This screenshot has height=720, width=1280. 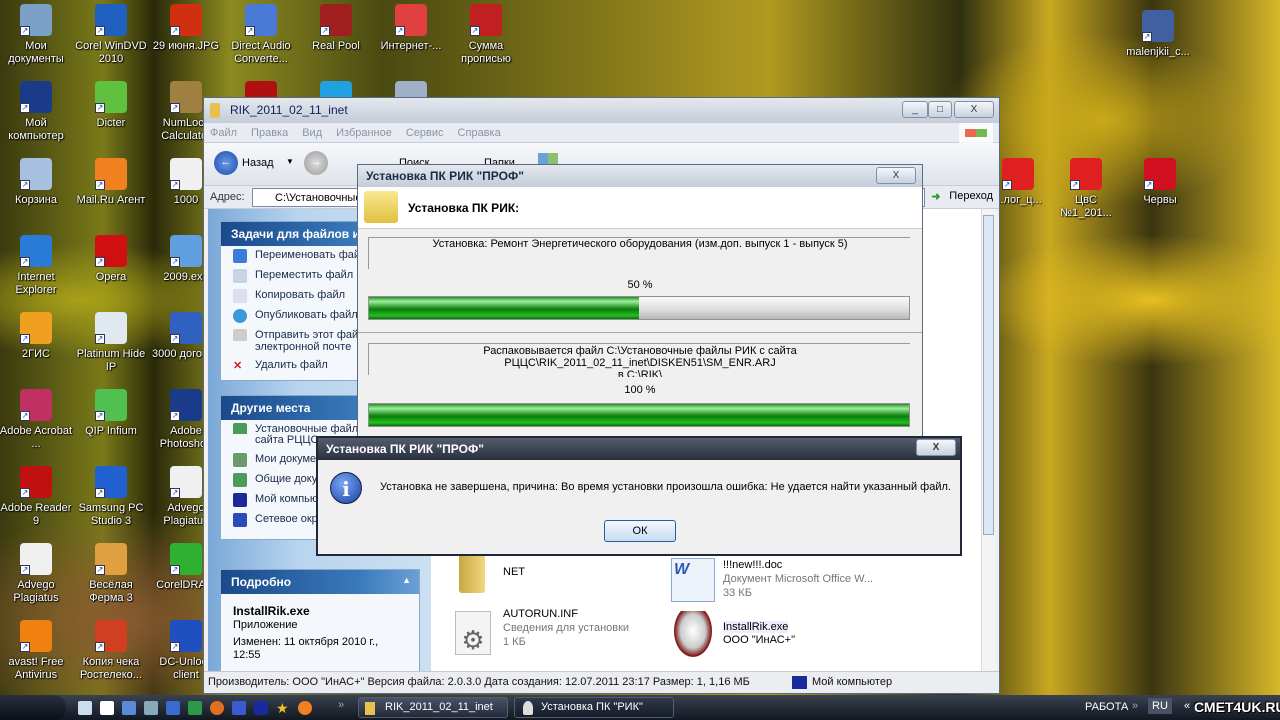 I want to click on tray-expand-button: «, so click(x=1187, y=706).